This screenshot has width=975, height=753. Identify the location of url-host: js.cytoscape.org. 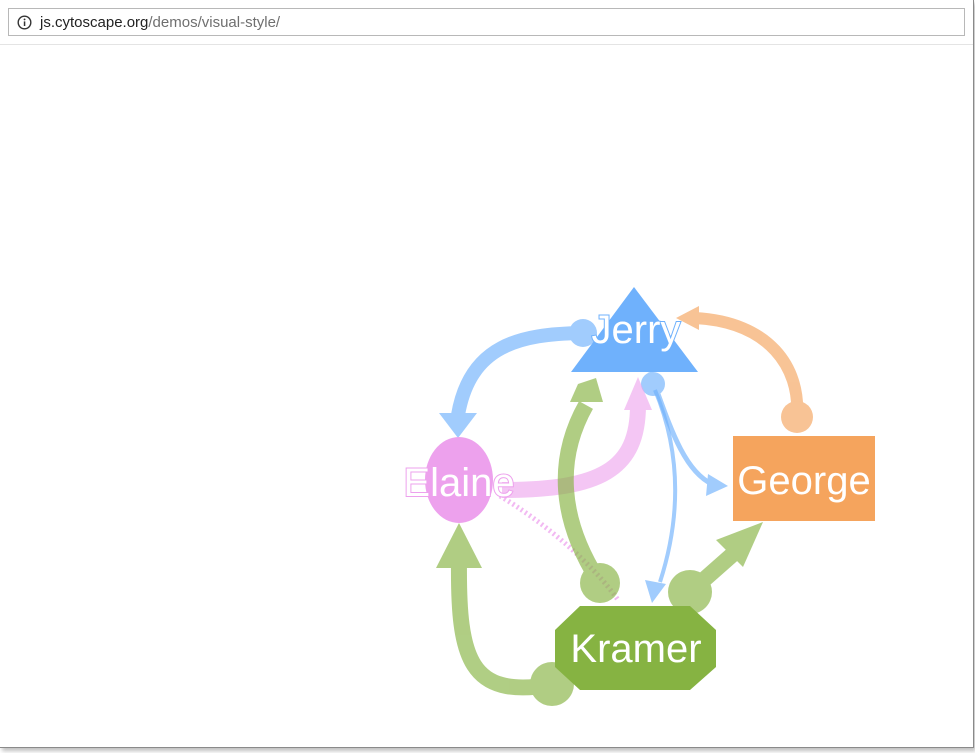
(94, 22).